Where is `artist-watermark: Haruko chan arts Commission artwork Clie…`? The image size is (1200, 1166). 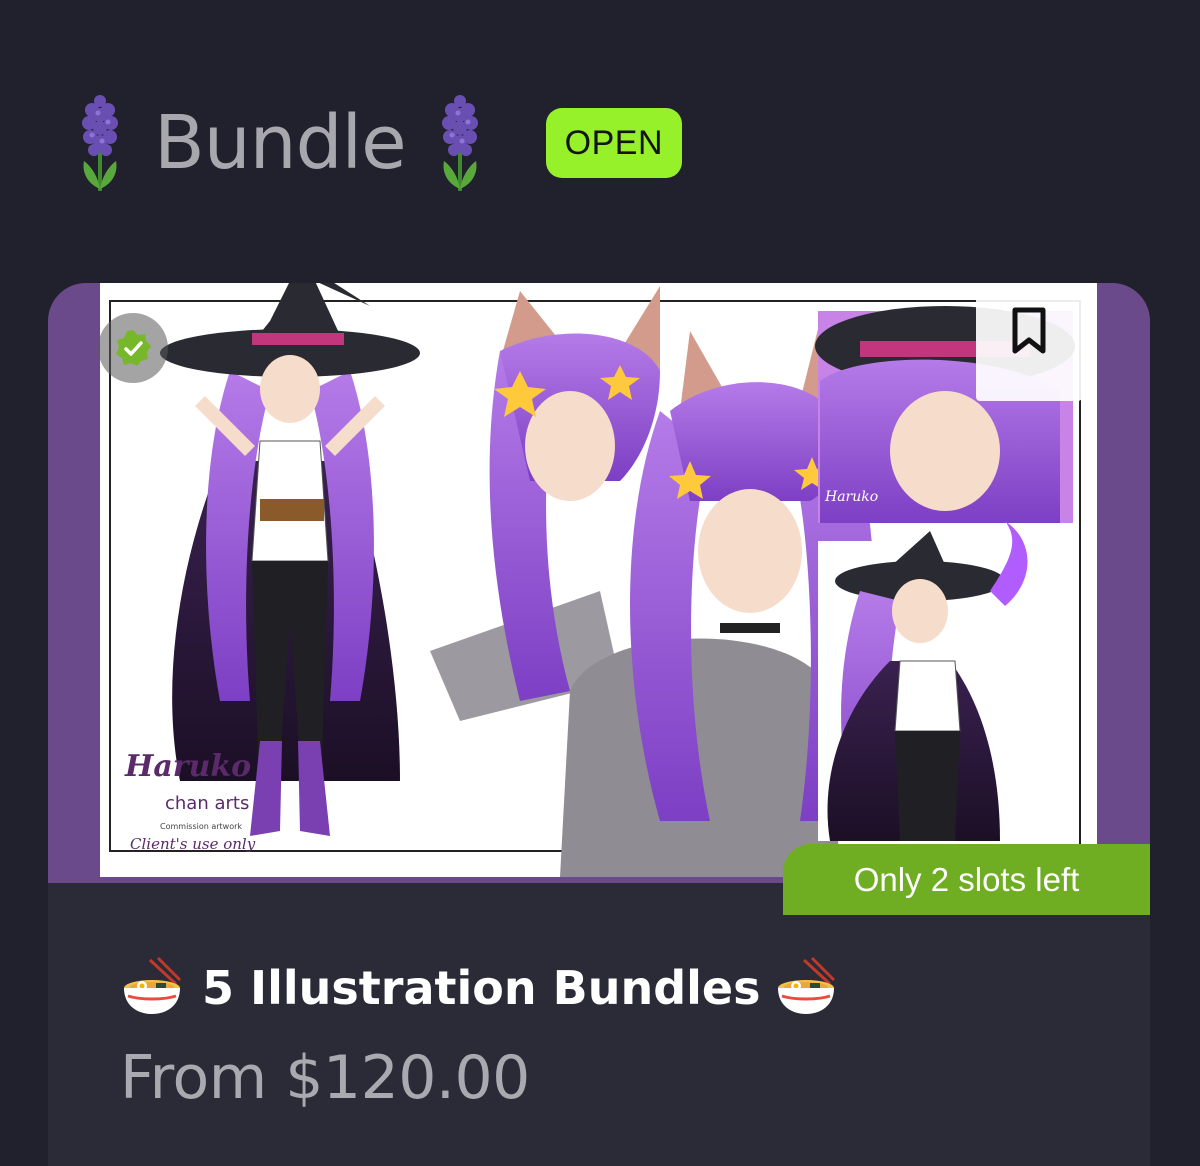
artist-watermark: Haruko chan arts Commission artwork Clie… is located at coordinates (190, 801).